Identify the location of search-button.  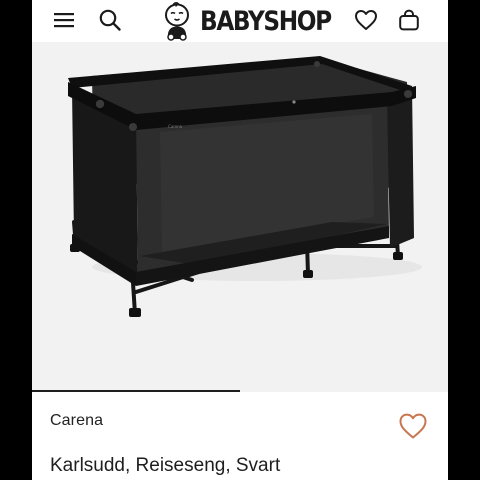
(110, 20).